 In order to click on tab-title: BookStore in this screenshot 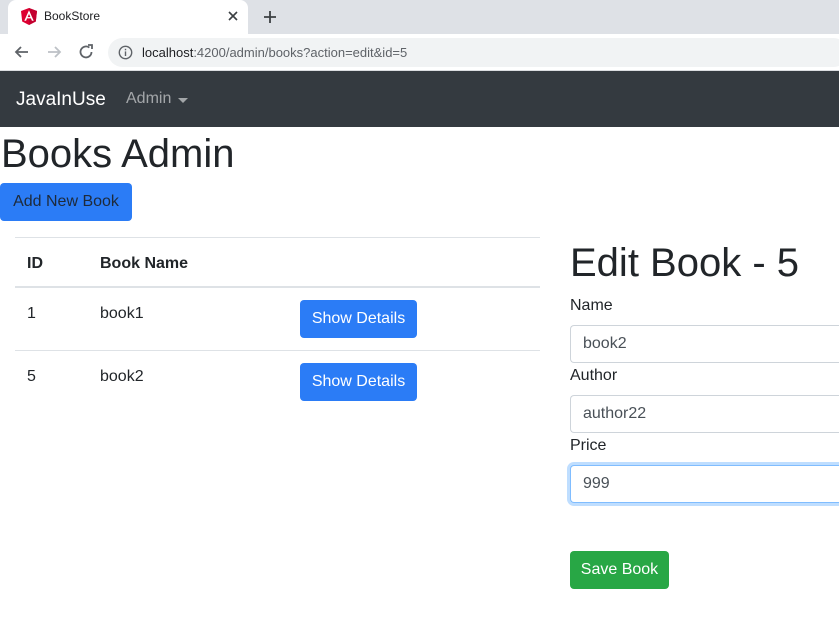, I will do `click(72, 16)`.